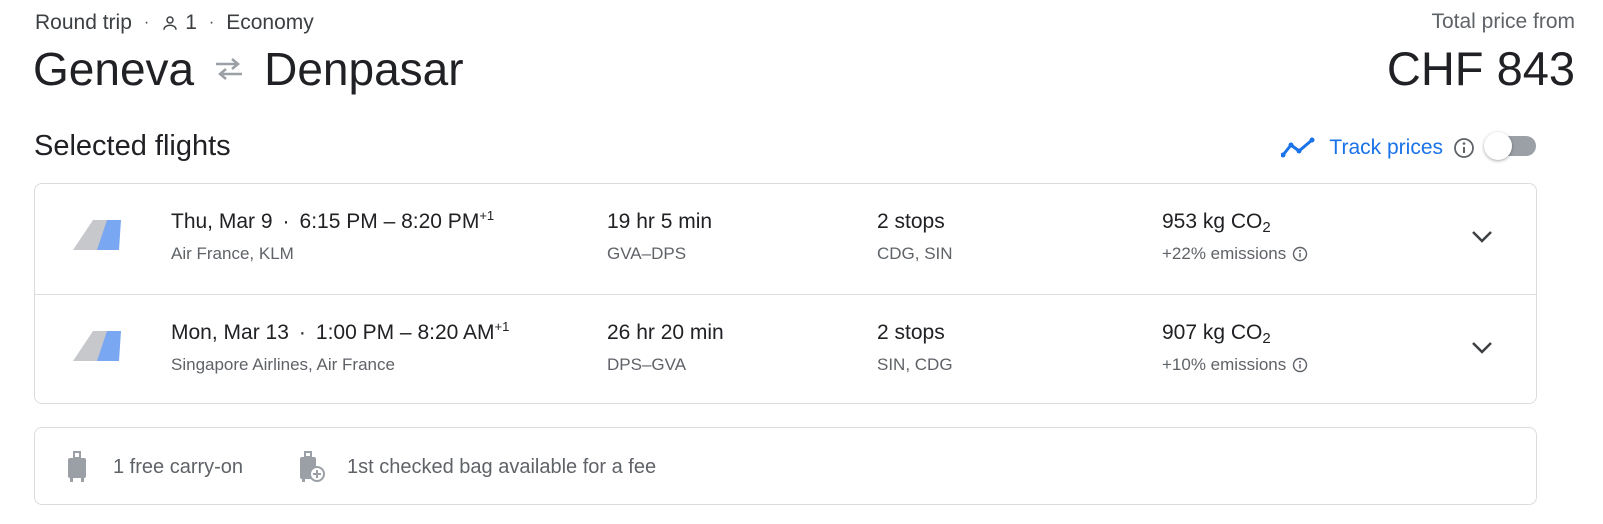 This screenshot has height=524, width=1603. Describe the element at coordinates (191, 23) in the screenshot. I see `passenger-count: 1` at that location.